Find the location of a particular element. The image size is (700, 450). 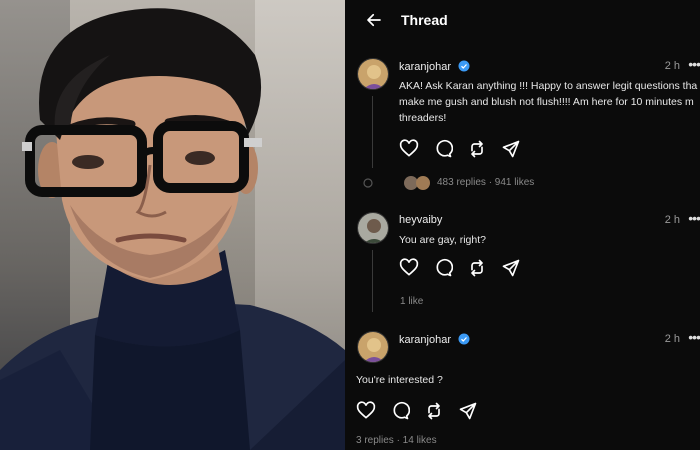

top-bar: Thread is located at coordinates (522, 20).